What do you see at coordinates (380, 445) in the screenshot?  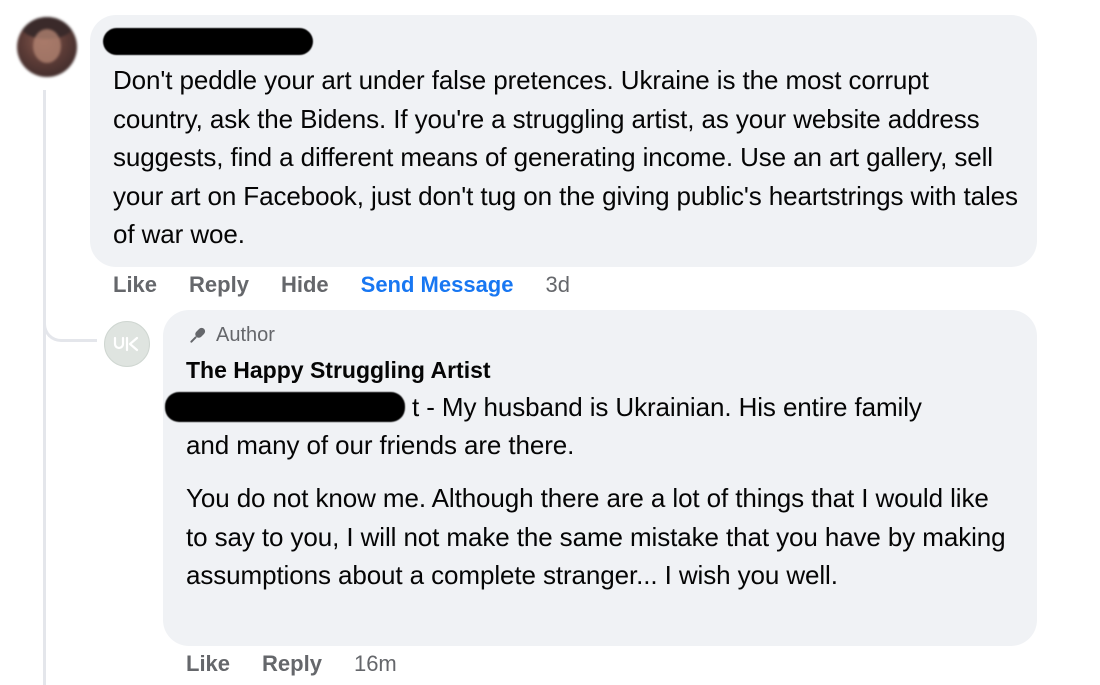 I see `reply-text-line-2: and many of our friends are there.` at bounding box center [380, 445].